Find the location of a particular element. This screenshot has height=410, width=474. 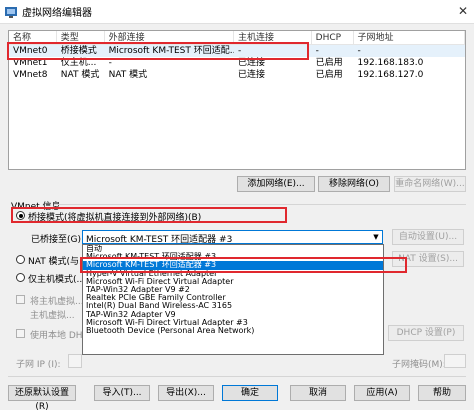

dhcp-settings-button: DHCP 设置(P) is located at coordinates (426, 333).